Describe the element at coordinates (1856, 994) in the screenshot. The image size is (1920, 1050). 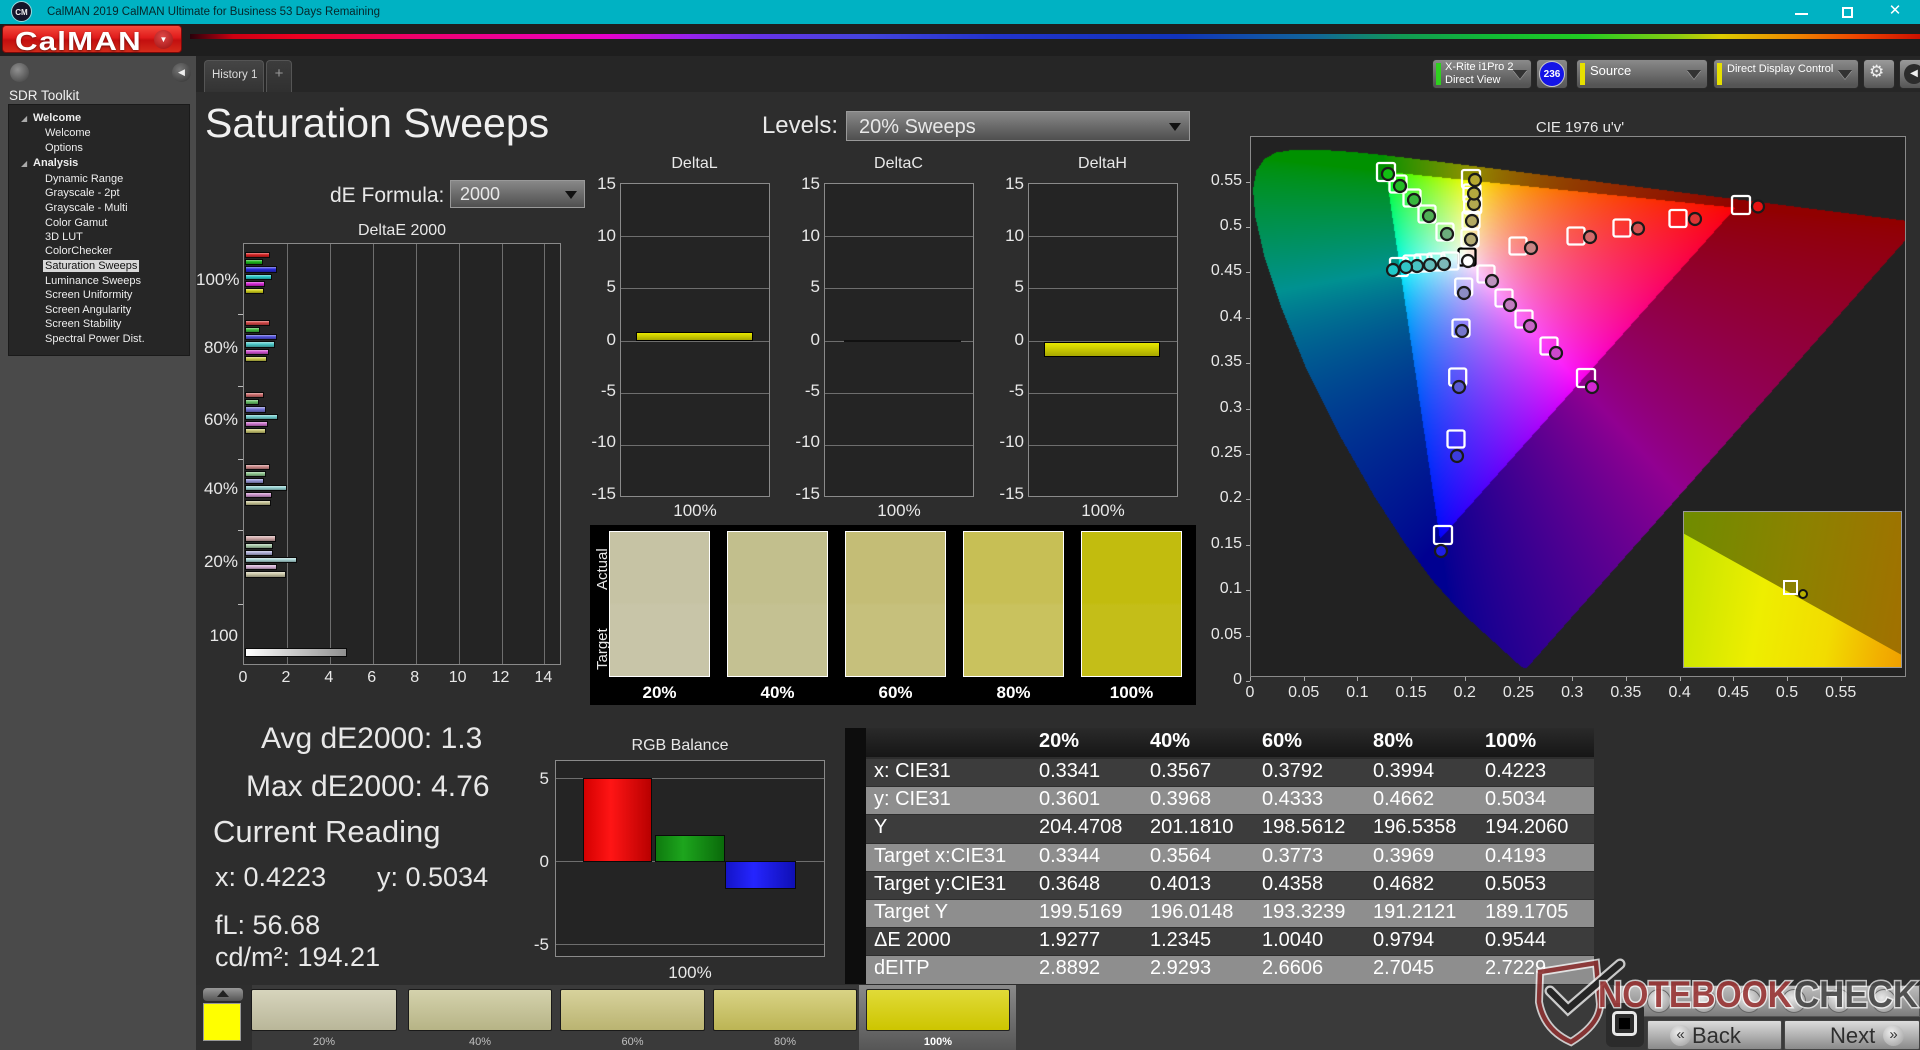
I see `svg-text: CHECK` at that location.